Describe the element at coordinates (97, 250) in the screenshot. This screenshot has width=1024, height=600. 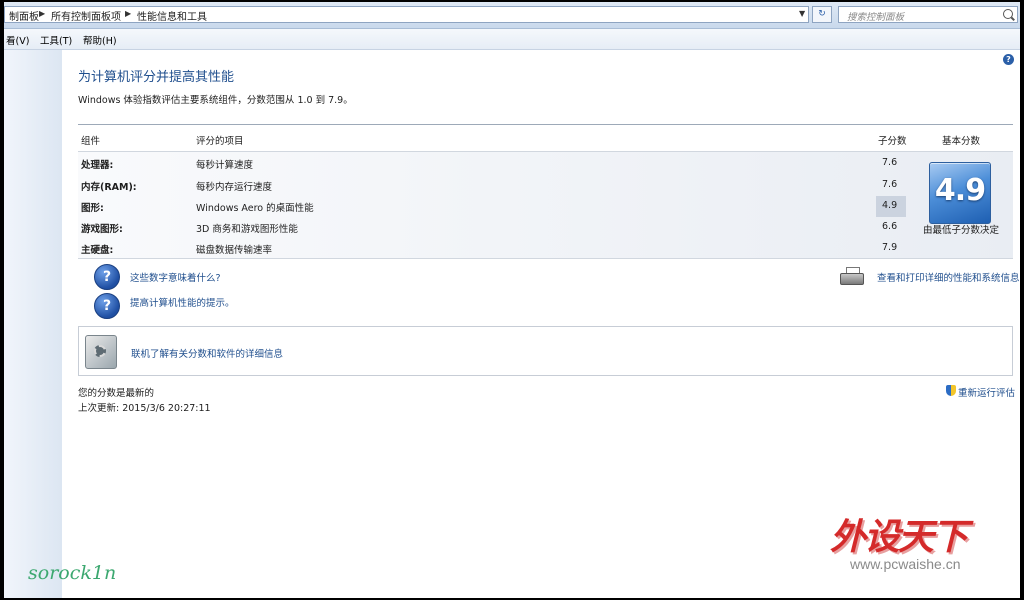
I see `row-component: 主硬盘:` at that location.